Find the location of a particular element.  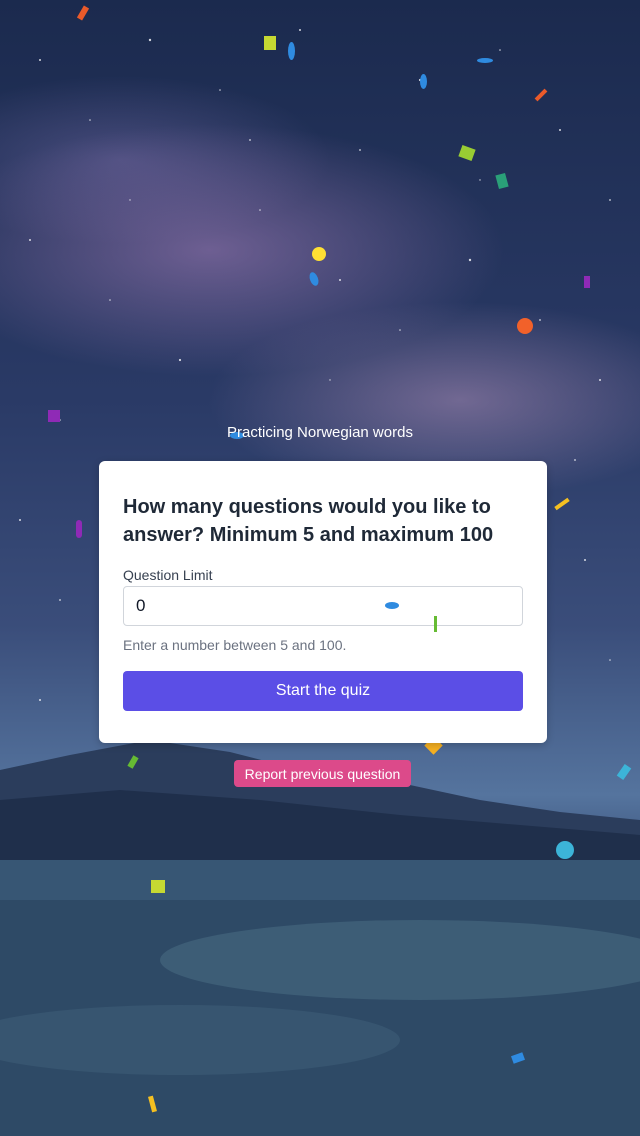

question-limit-label: Question Limit is located at coordinates (168, 575).